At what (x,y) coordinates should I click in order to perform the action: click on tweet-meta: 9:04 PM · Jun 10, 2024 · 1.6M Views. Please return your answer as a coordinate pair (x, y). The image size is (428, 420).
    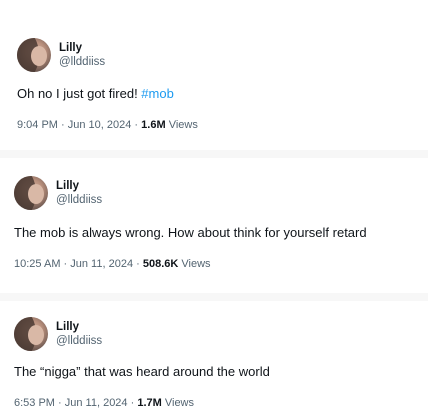
    Looking at the image, I should click on (107, 125).